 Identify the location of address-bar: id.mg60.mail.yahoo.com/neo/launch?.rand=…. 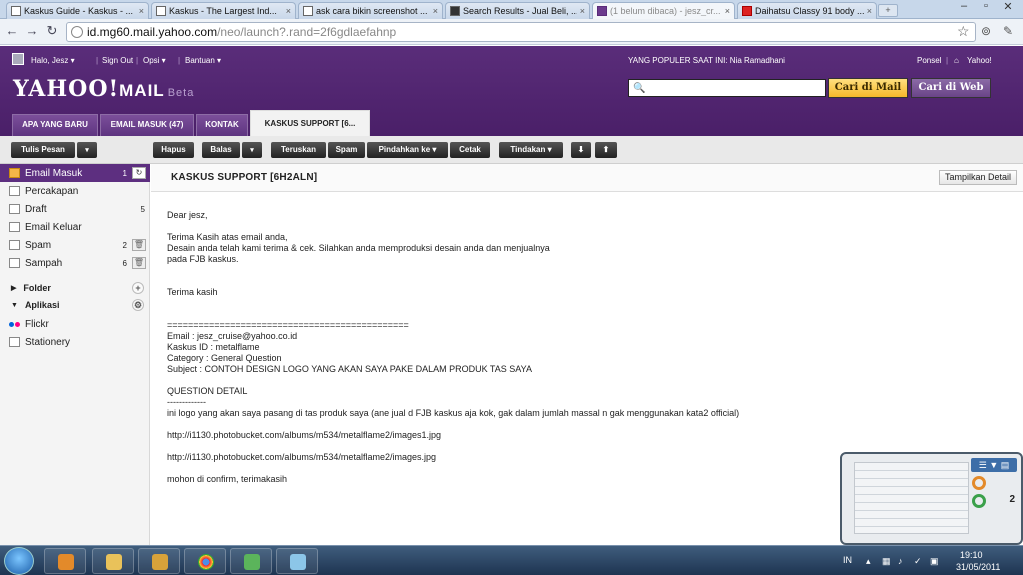
(521, 32).